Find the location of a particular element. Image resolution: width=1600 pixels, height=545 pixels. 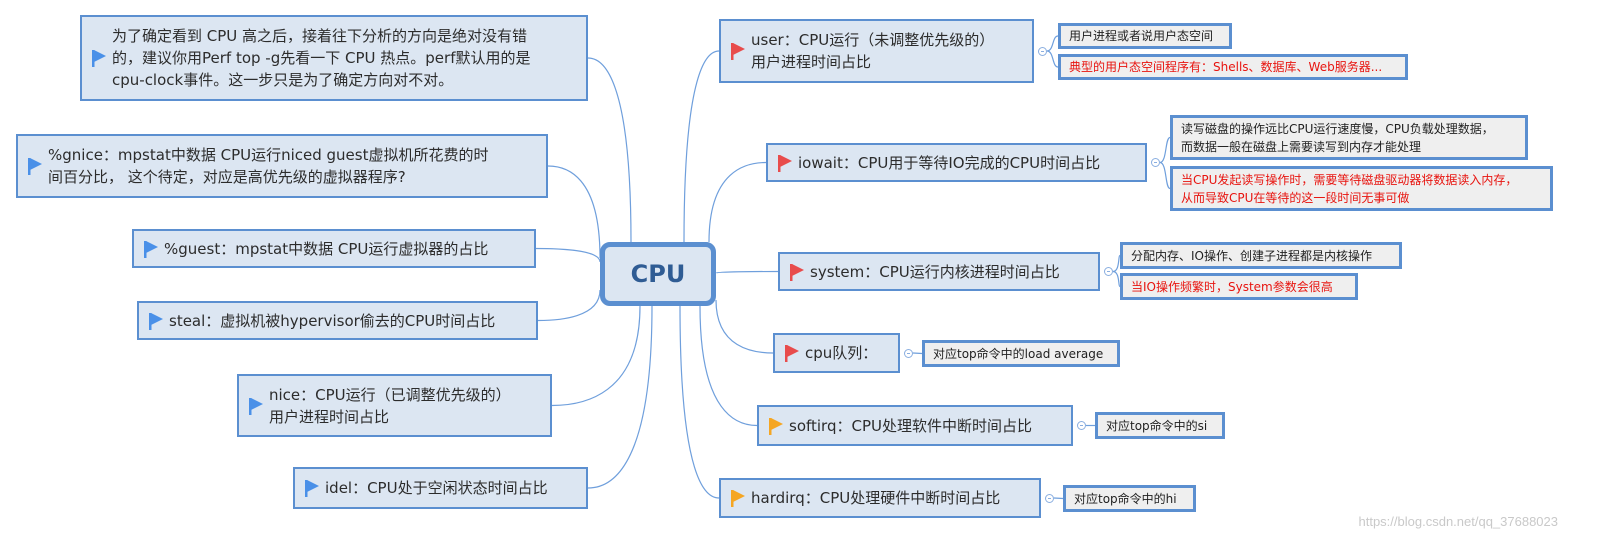

connector-center-to-guest is located at coordinates (568, 255).